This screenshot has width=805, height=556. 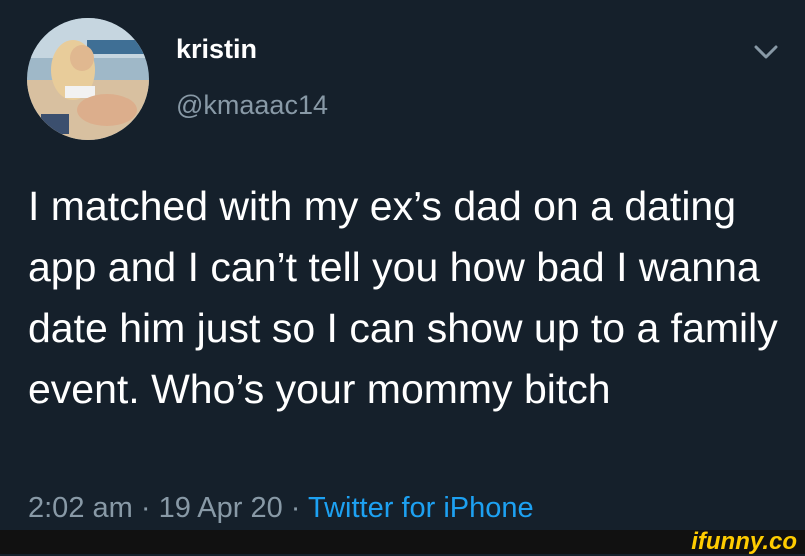 I want to click on avatar-image, so click(x=88, y=79).